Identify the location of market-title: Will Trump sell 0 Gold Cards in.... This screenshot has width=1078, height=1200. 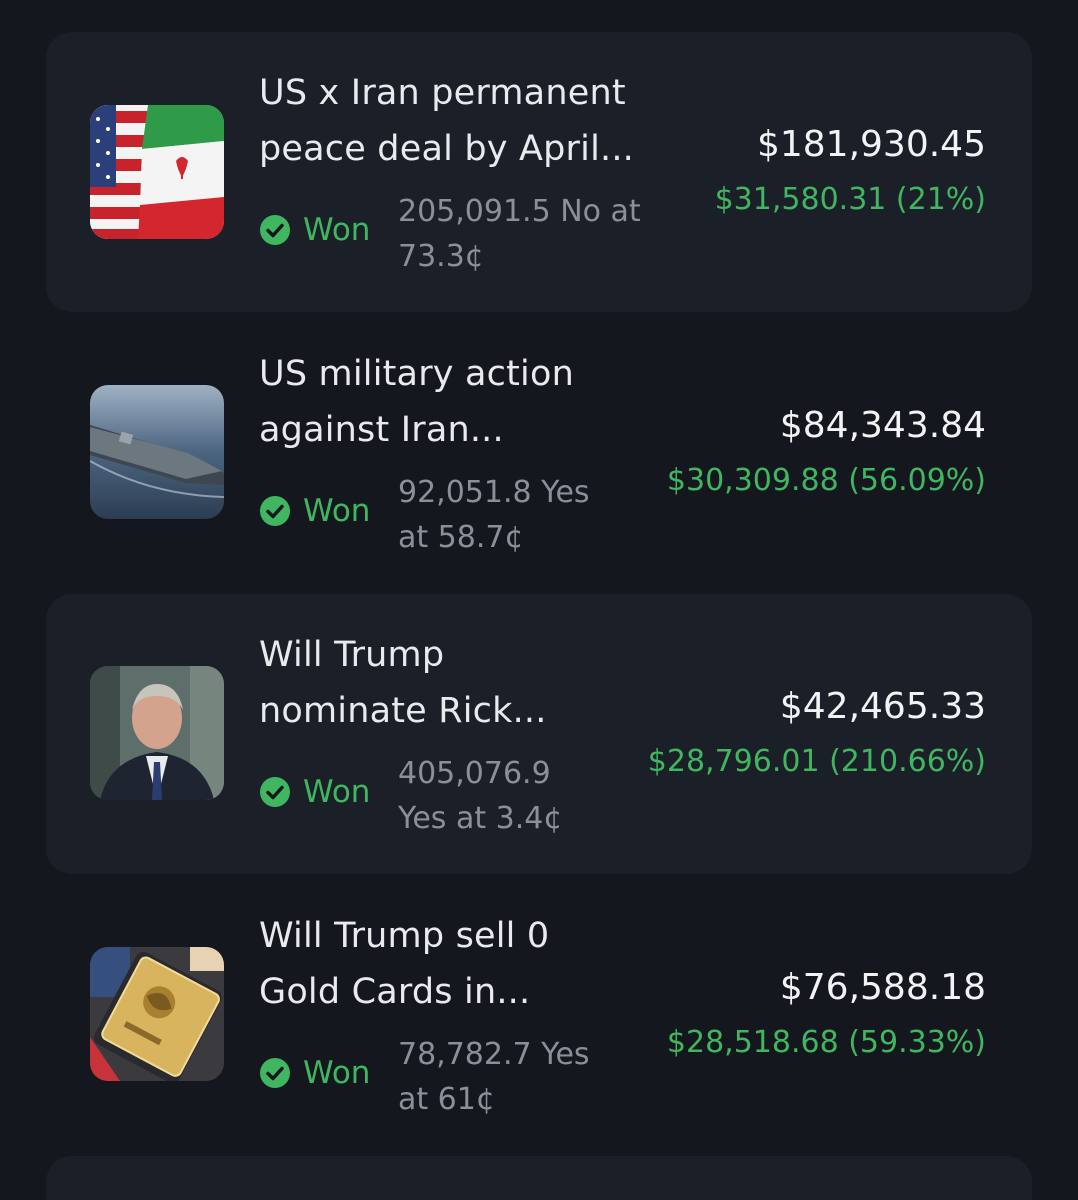
(469, 964).